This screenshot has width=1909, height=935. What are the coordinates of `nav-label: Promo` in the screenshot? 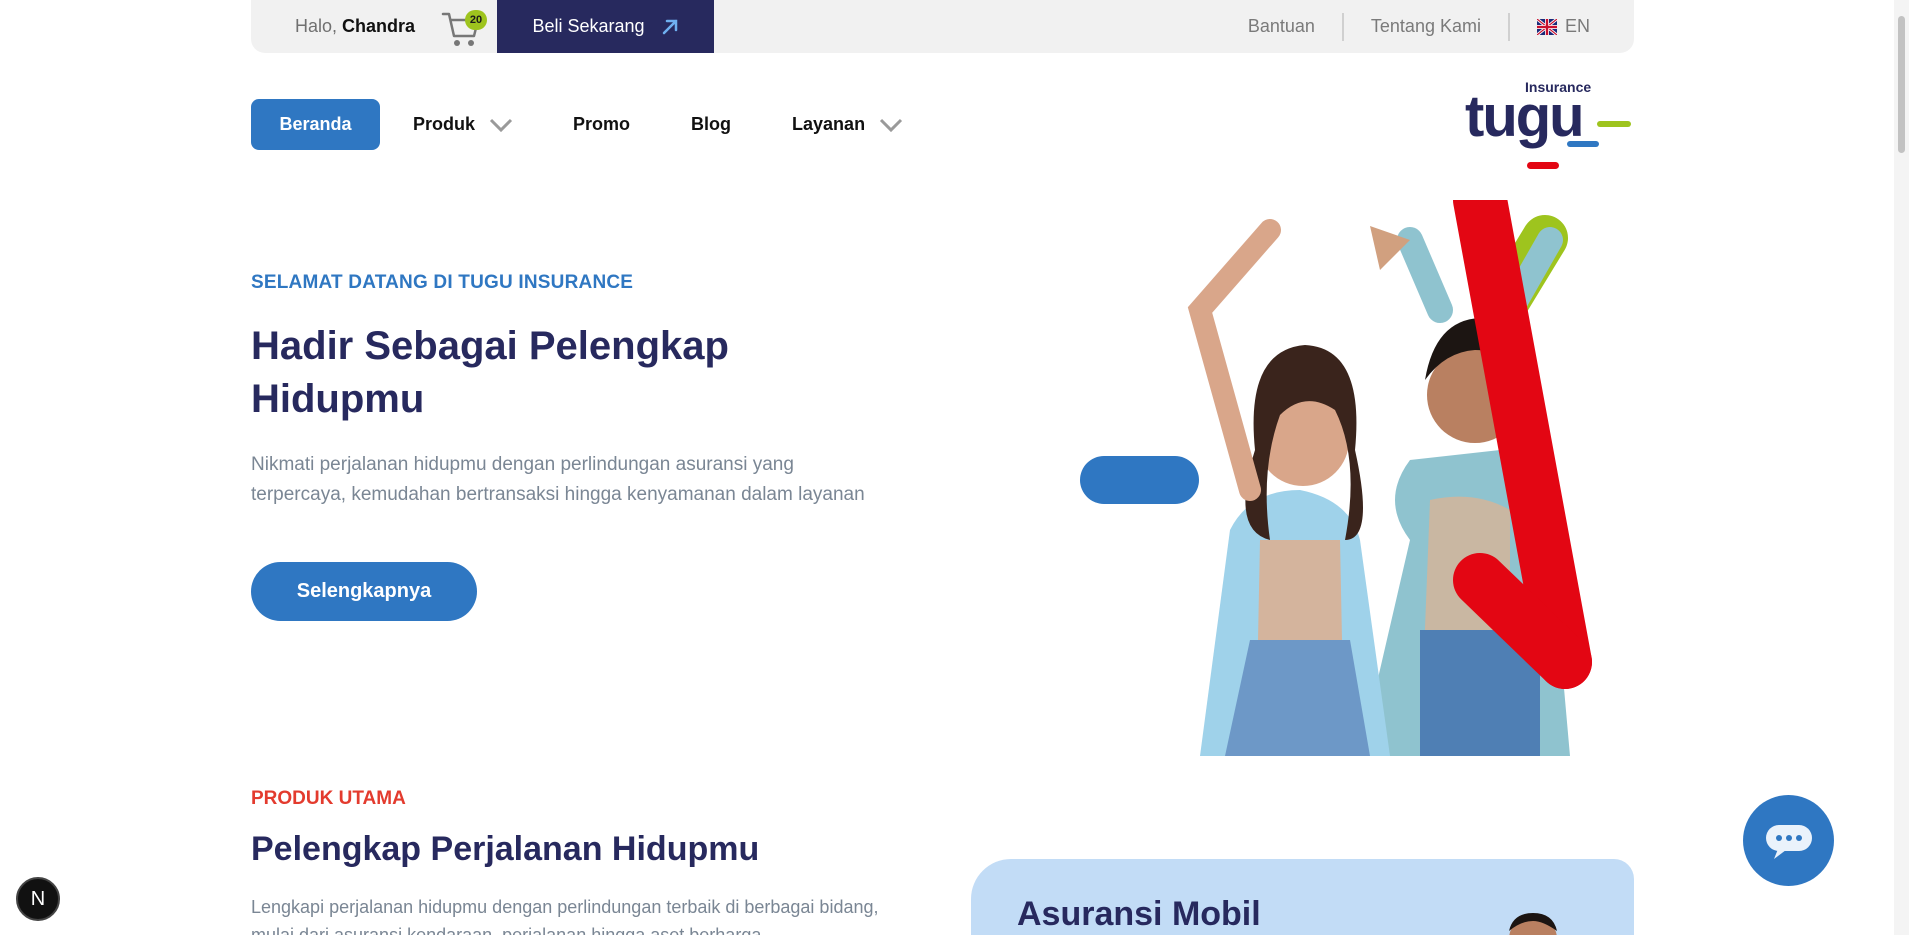 It's located at (602, 124).